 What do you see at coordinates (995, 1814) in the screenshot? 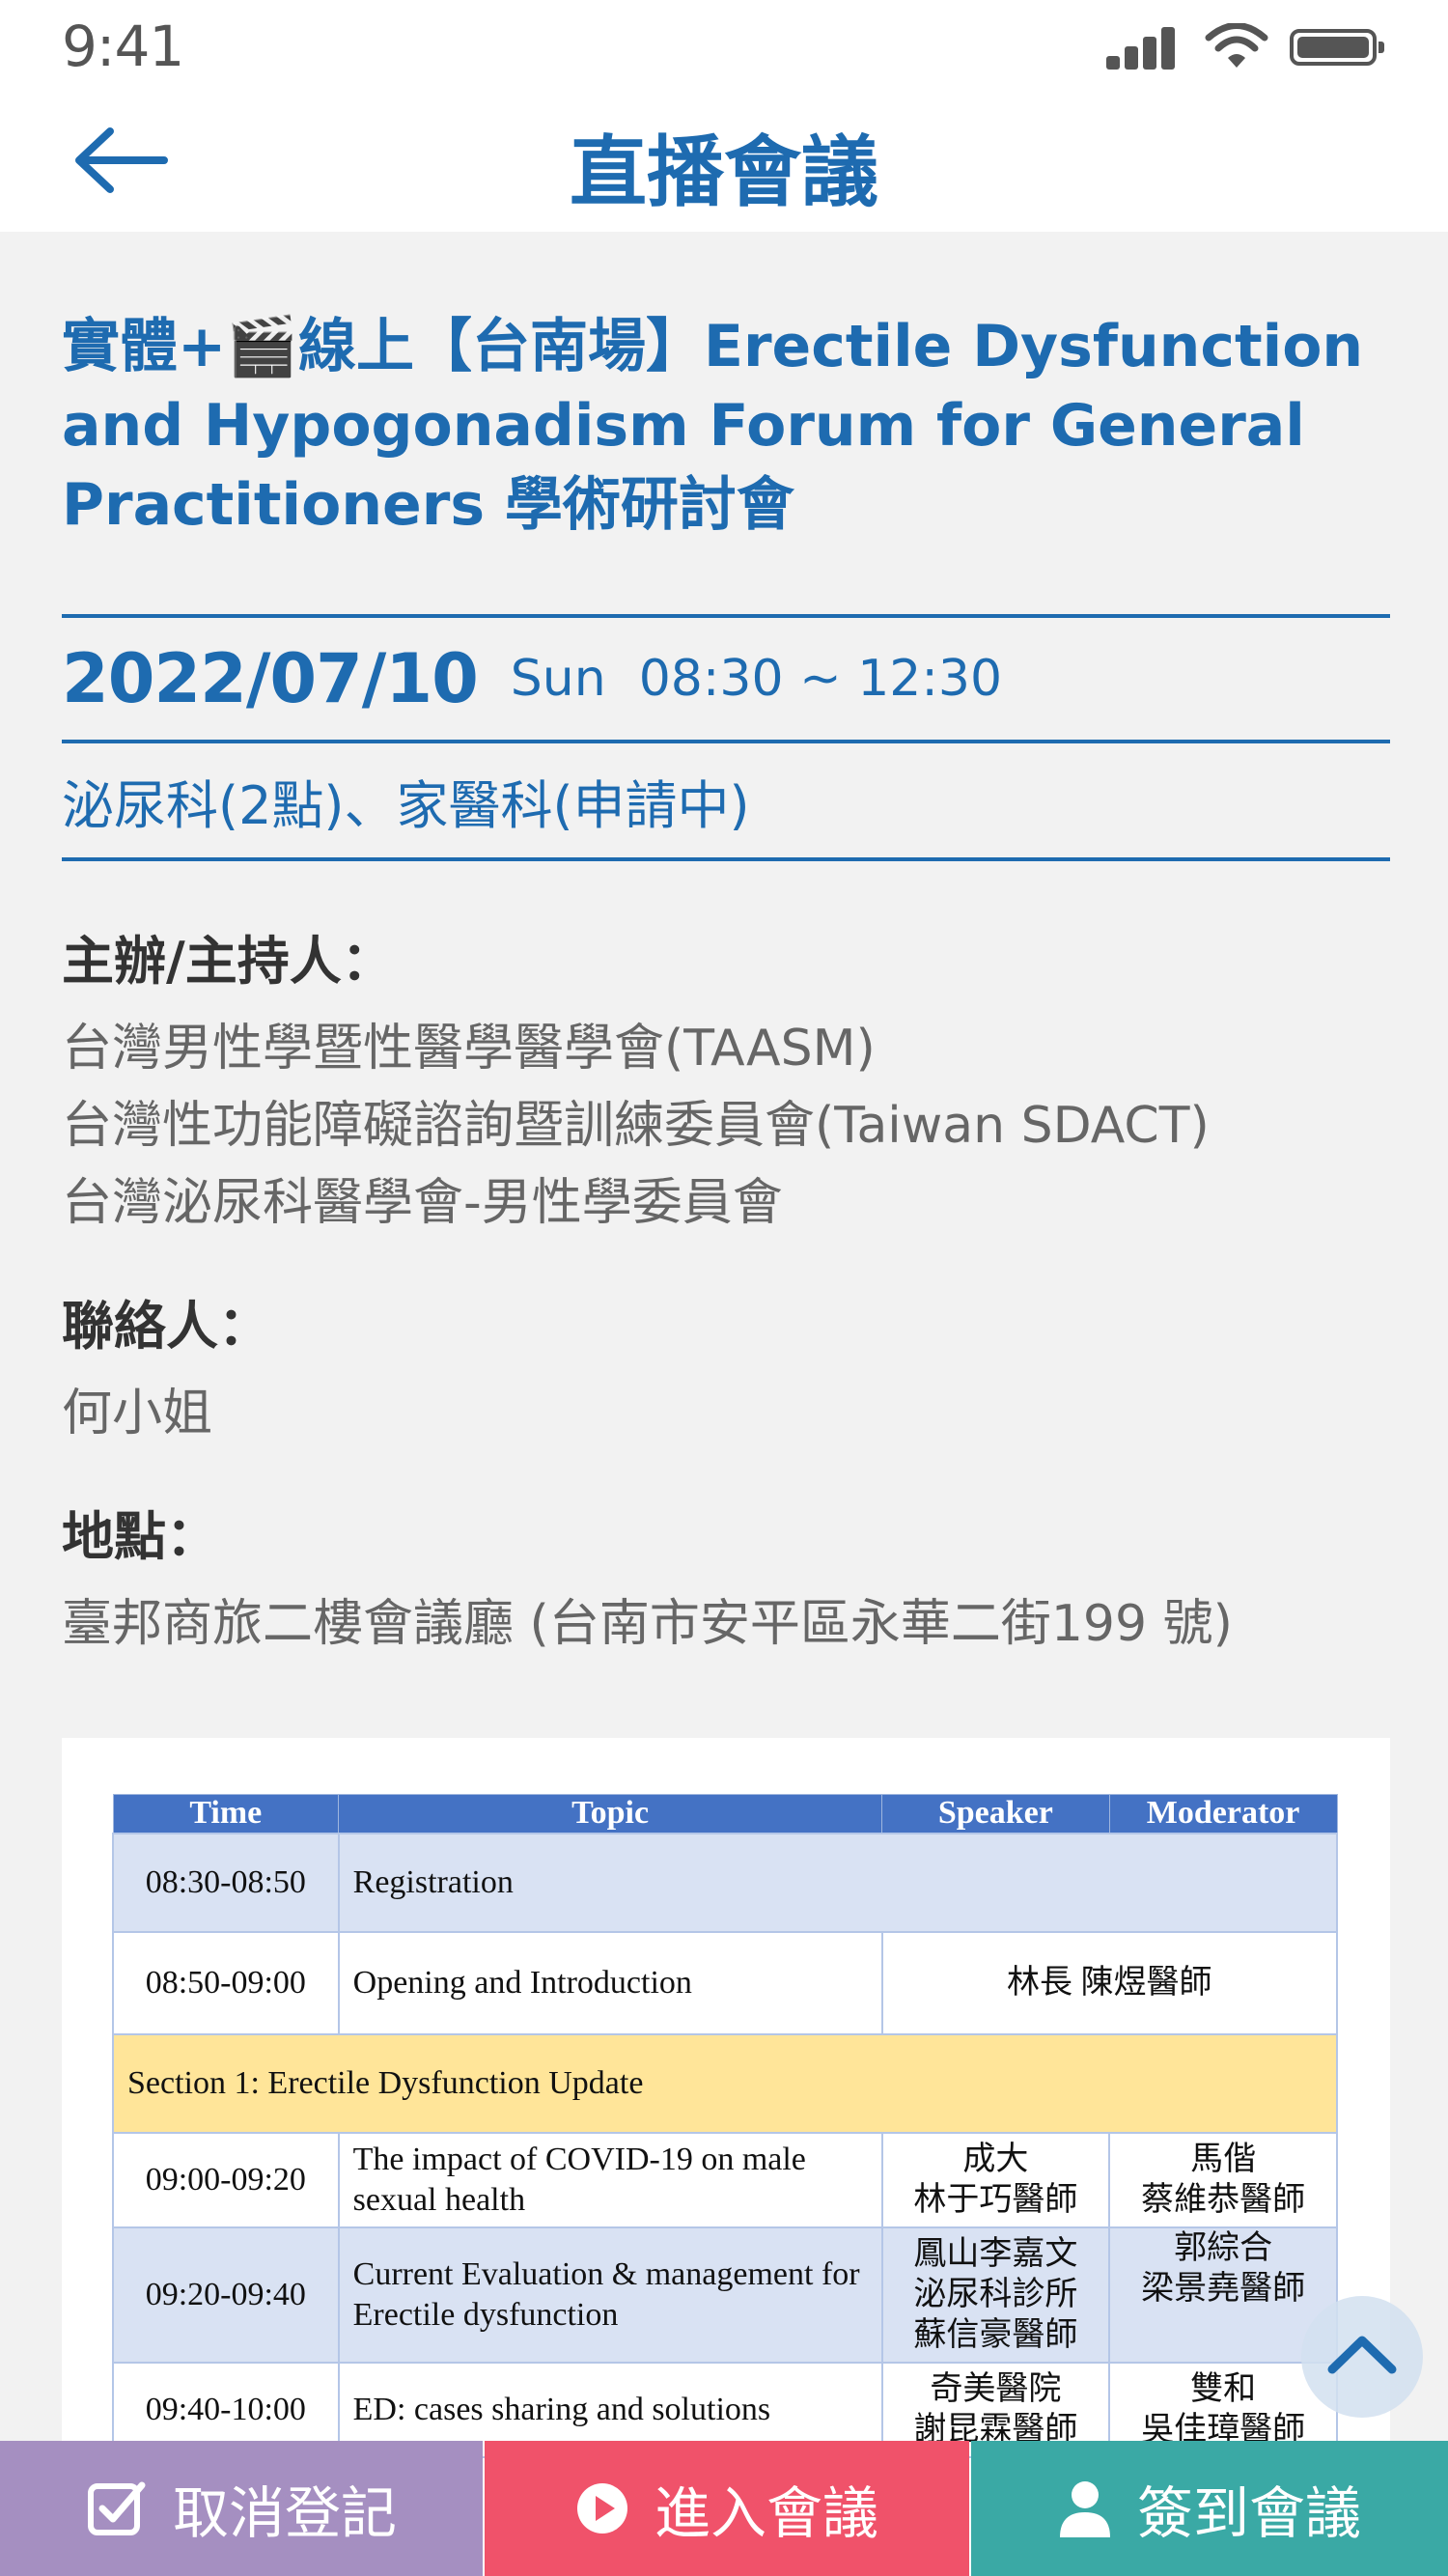
I see `agenda-header: Speaker` at bounding box center [995, 1814].